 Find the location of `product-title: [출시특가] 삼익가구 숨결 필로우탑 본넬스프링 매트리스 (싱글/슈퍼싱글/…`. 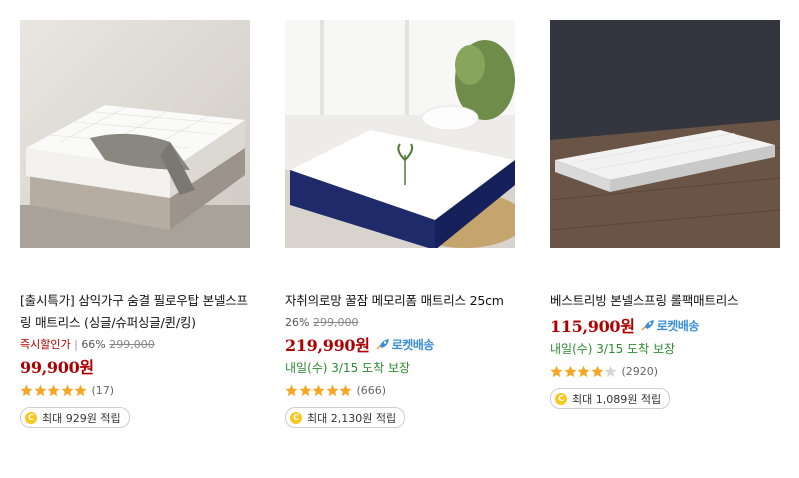

product-title: [출시특가] 삼익가구 숨결 필로우탑 본넬스프링 매트리스 (싱글/슈퍼싱글/… is located at coordinates (135, 312).